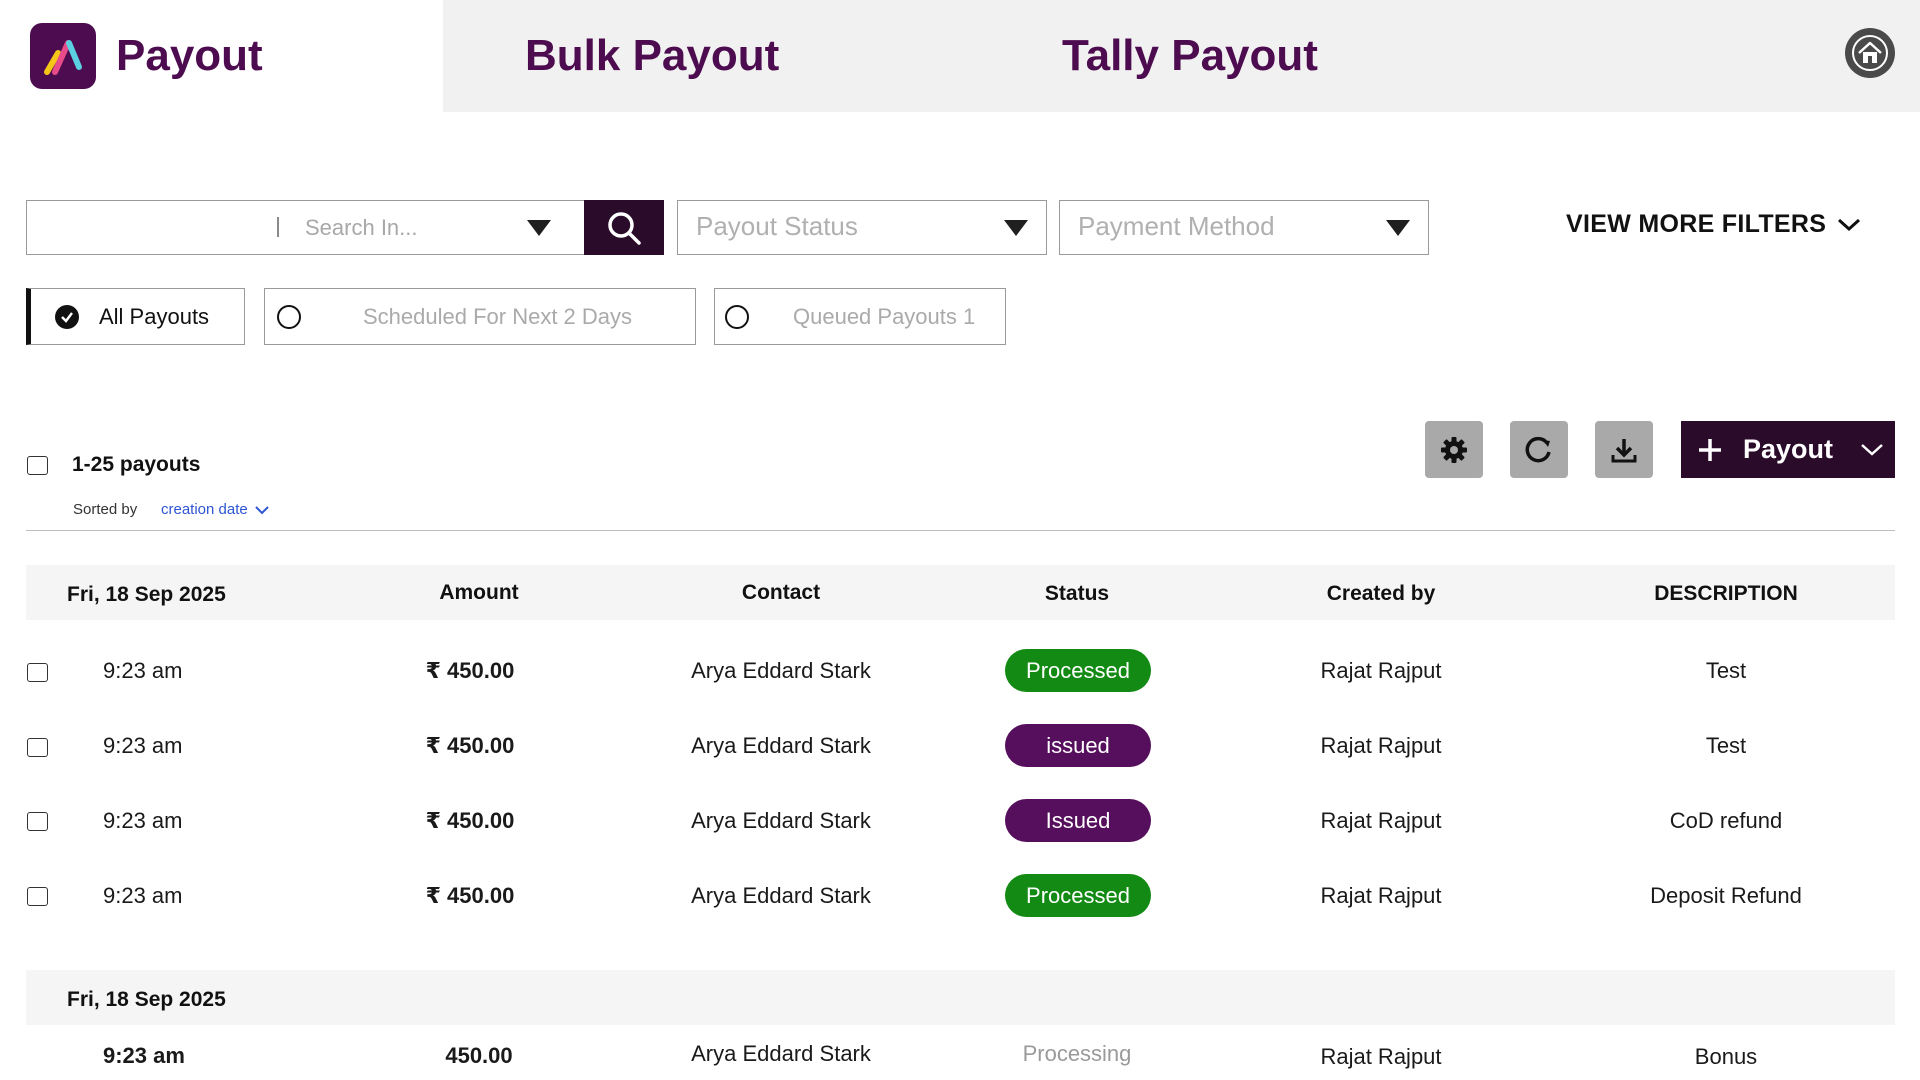 This screenshot has width=1920, height=1080. I want to click on group-header, so click(960, 997).